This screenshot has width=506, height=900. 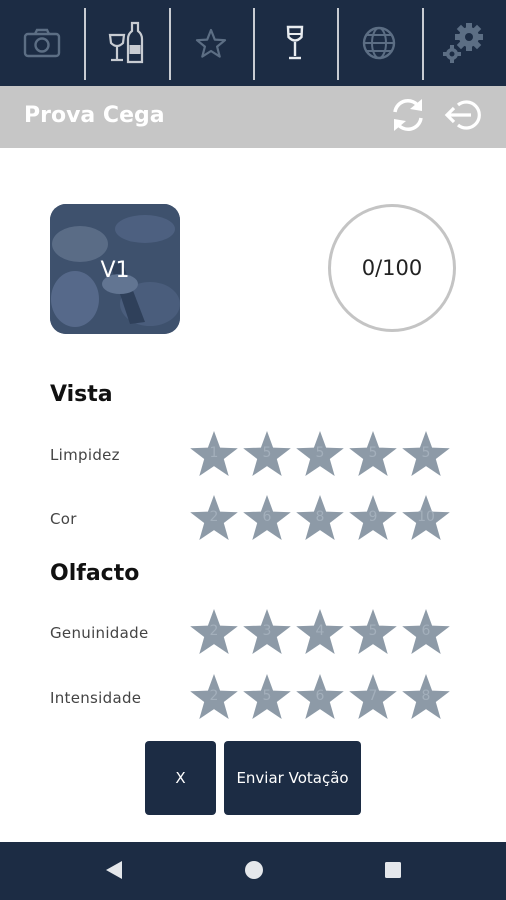 What do you see at coordinates (99, 633) in the screenshot?
I see `criterion-label-genuinidade: Genuinidade` at bounding box center [99, 633].